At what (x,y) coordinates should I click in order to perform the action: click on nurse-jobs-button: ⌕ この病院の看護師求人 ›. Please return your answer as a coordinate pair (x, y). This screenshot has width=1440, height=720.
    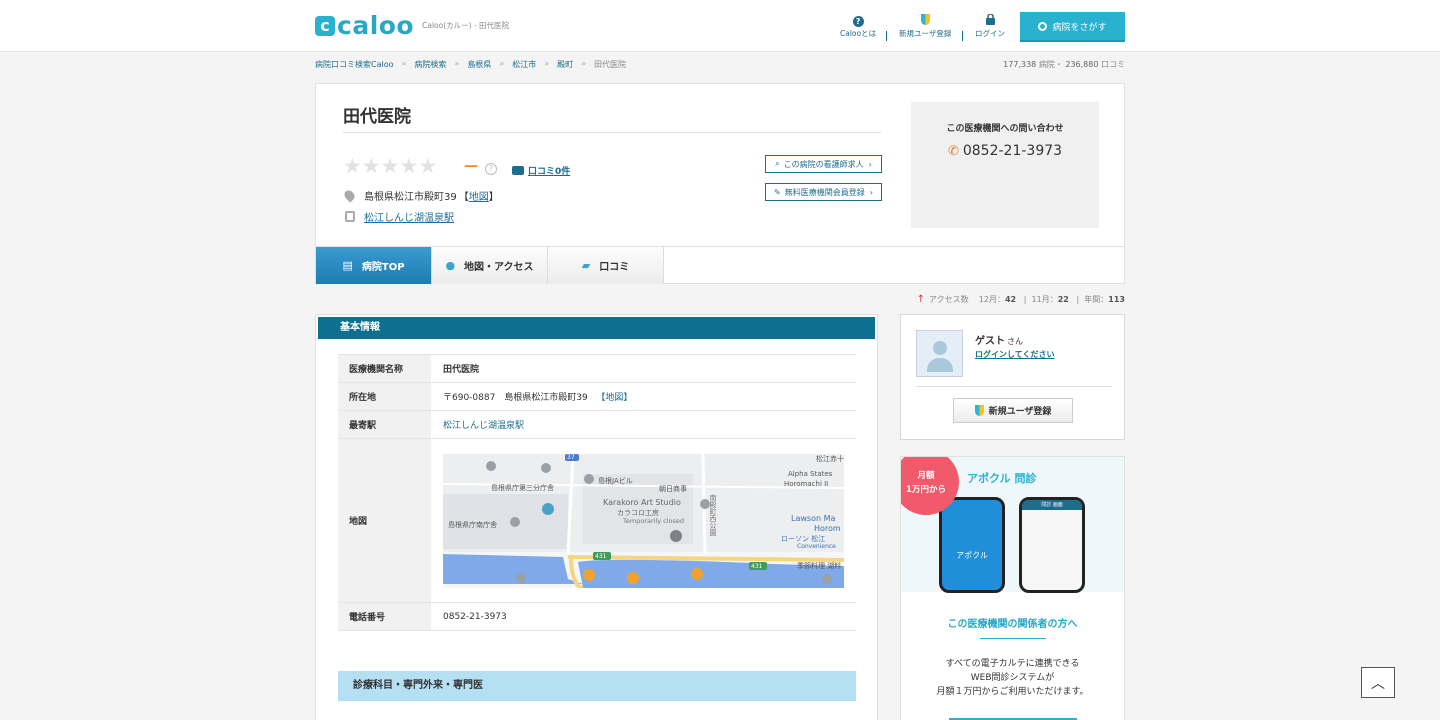
    Looking at the image, I should click on (823, 164).